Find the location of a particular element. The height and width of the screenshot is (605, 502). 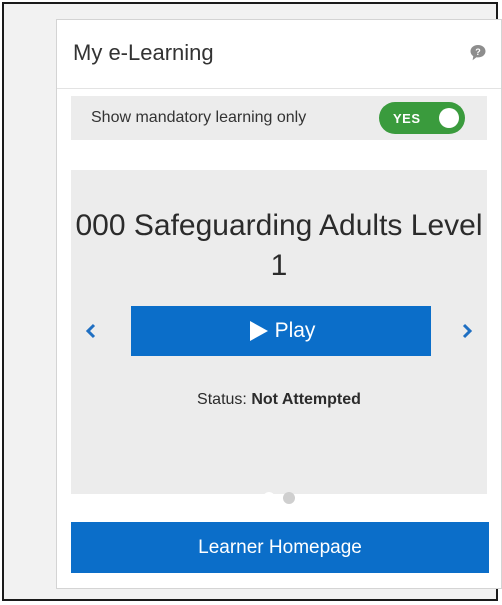

toggle-knob is located at coordinates (449, 118).